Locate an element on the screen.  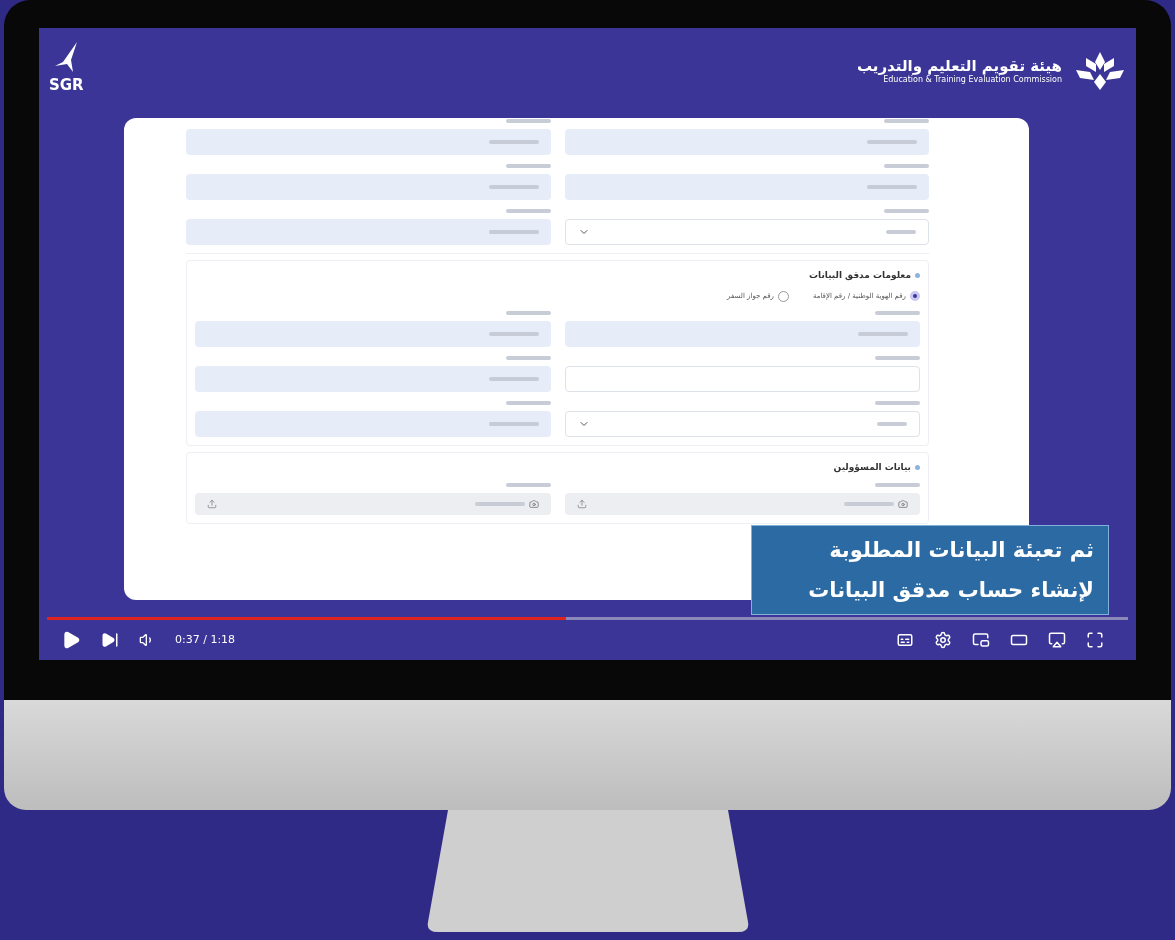
time-display: 0:37 / 1:18 is located at coordinates (205, 639).